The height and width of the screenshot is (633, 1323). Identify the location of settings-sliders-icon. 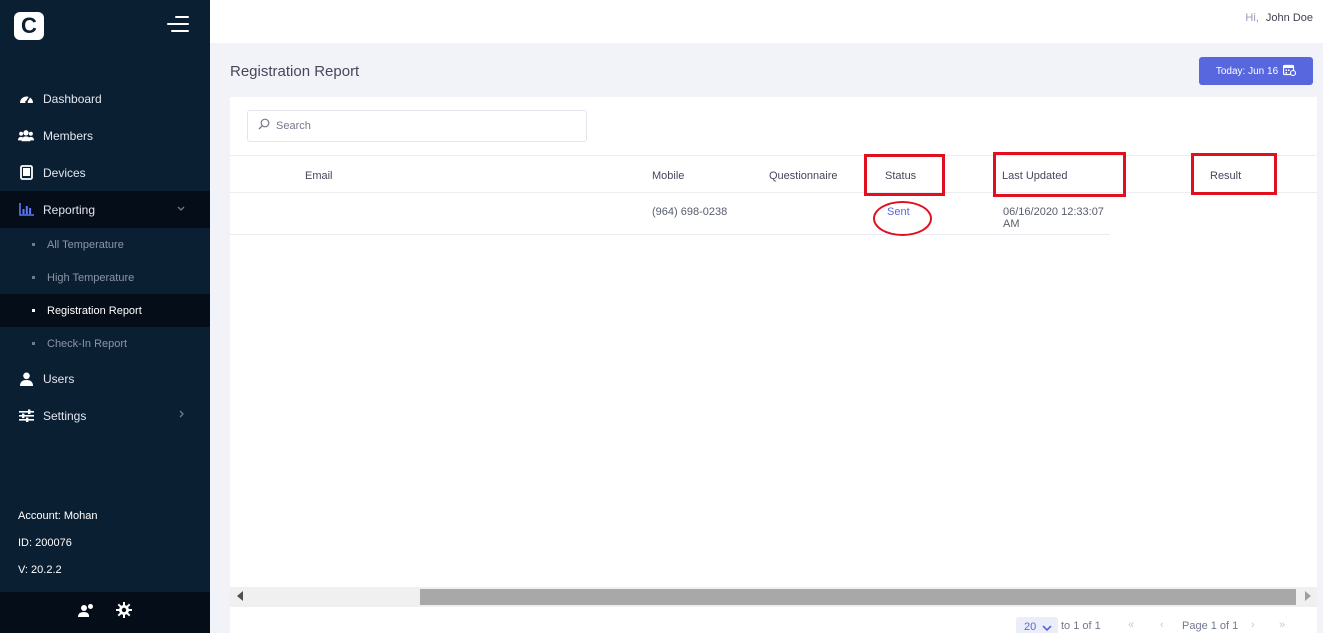
(26, 416).